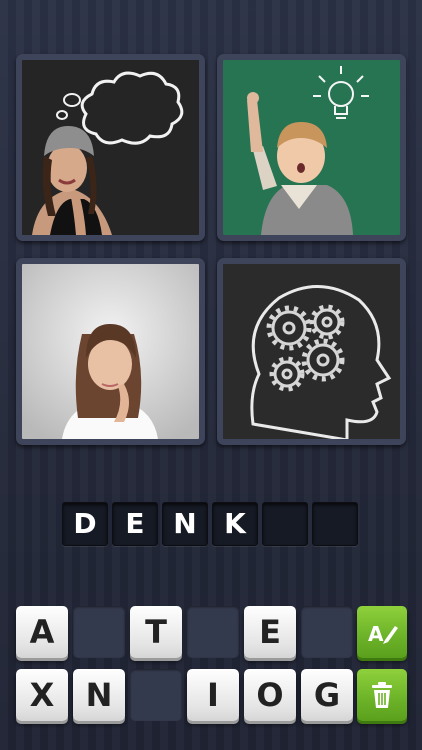 Image resolution: width=422 pixels, height=750 pixels. I want to click on letter-key: N, so click(99, 695).